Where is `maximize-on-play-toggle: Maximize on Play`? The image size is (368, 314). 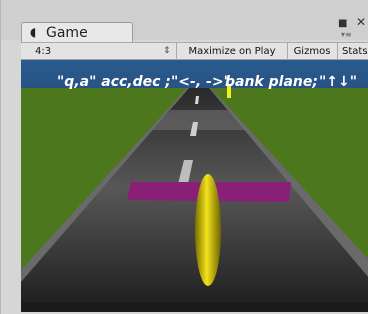
maximize-on-play-toggle: Maximize on Play is located at coordinates (232, 51).